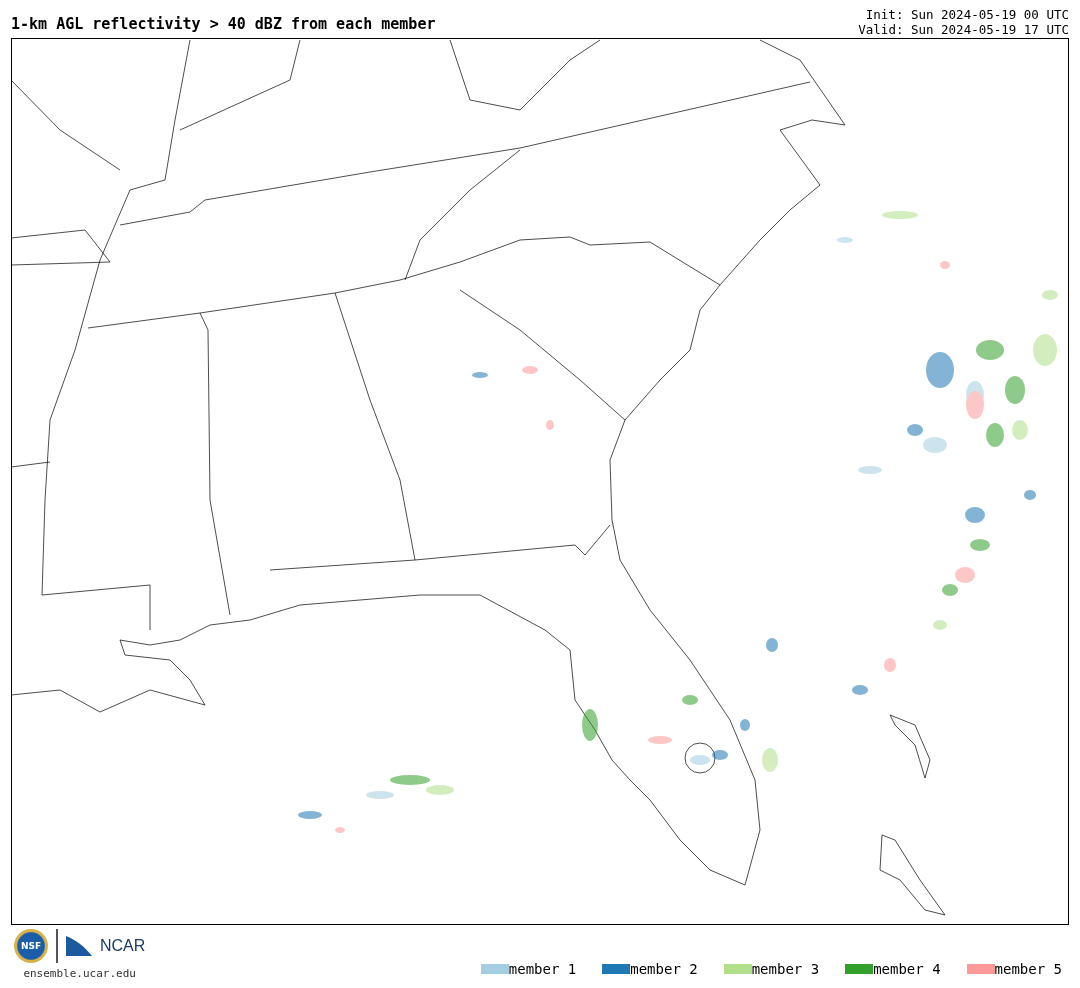  What do you see at coordinates (123, 946) in the screenshot?
I see `org-logo-text: NCAR` at bounding box center [123, 946].